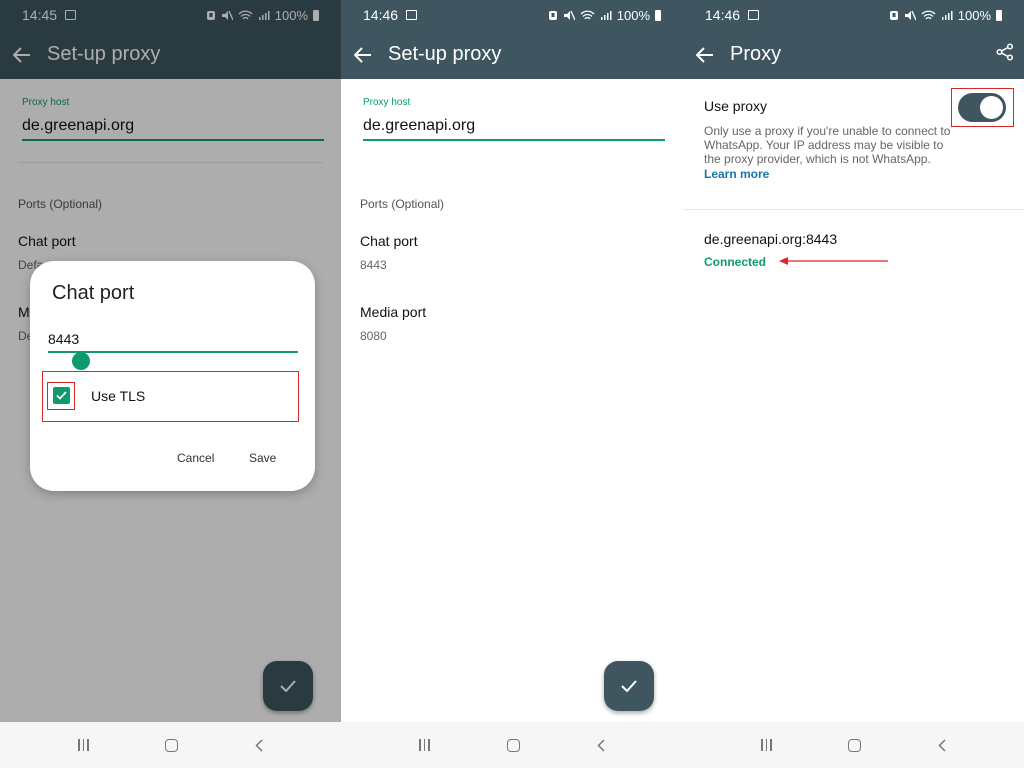 This screenshot has height=768, width=1024. Describe the element at coordinates (262, 458) in the screenshot. I see `save-button: Save` at that location.